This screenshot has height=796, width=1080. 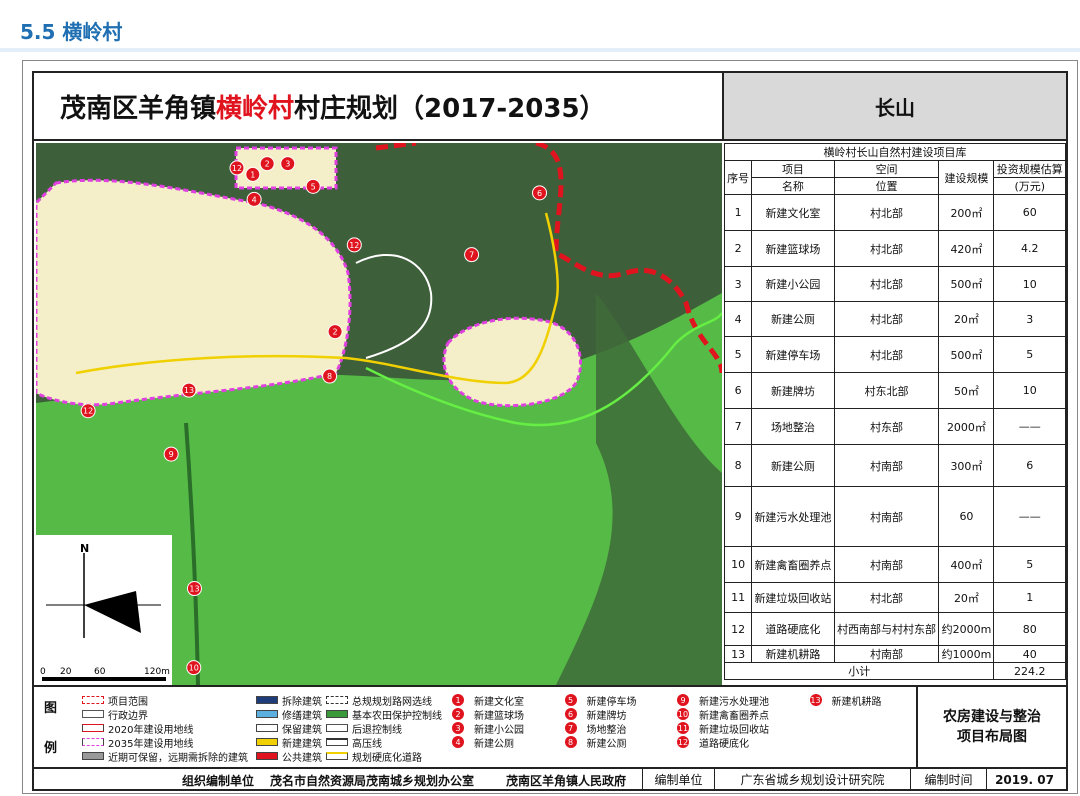 I want to click on table-cell-loc: 村东北部, so click(x=886, y=390).